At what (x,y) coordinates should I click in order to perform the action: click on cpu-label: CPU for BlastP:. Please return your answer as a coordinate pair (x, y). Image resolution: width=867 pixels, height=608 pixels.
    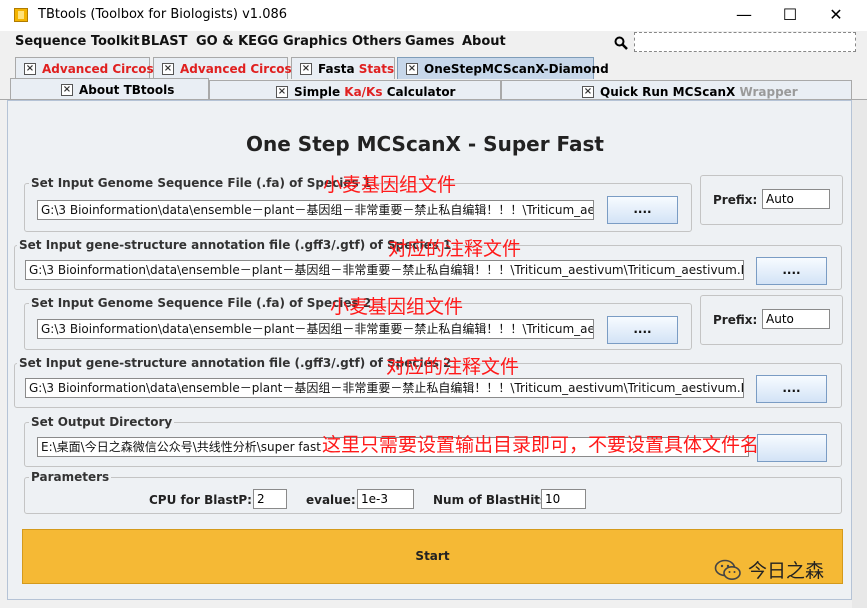
    Looking at the image, I should click on (200, 500).